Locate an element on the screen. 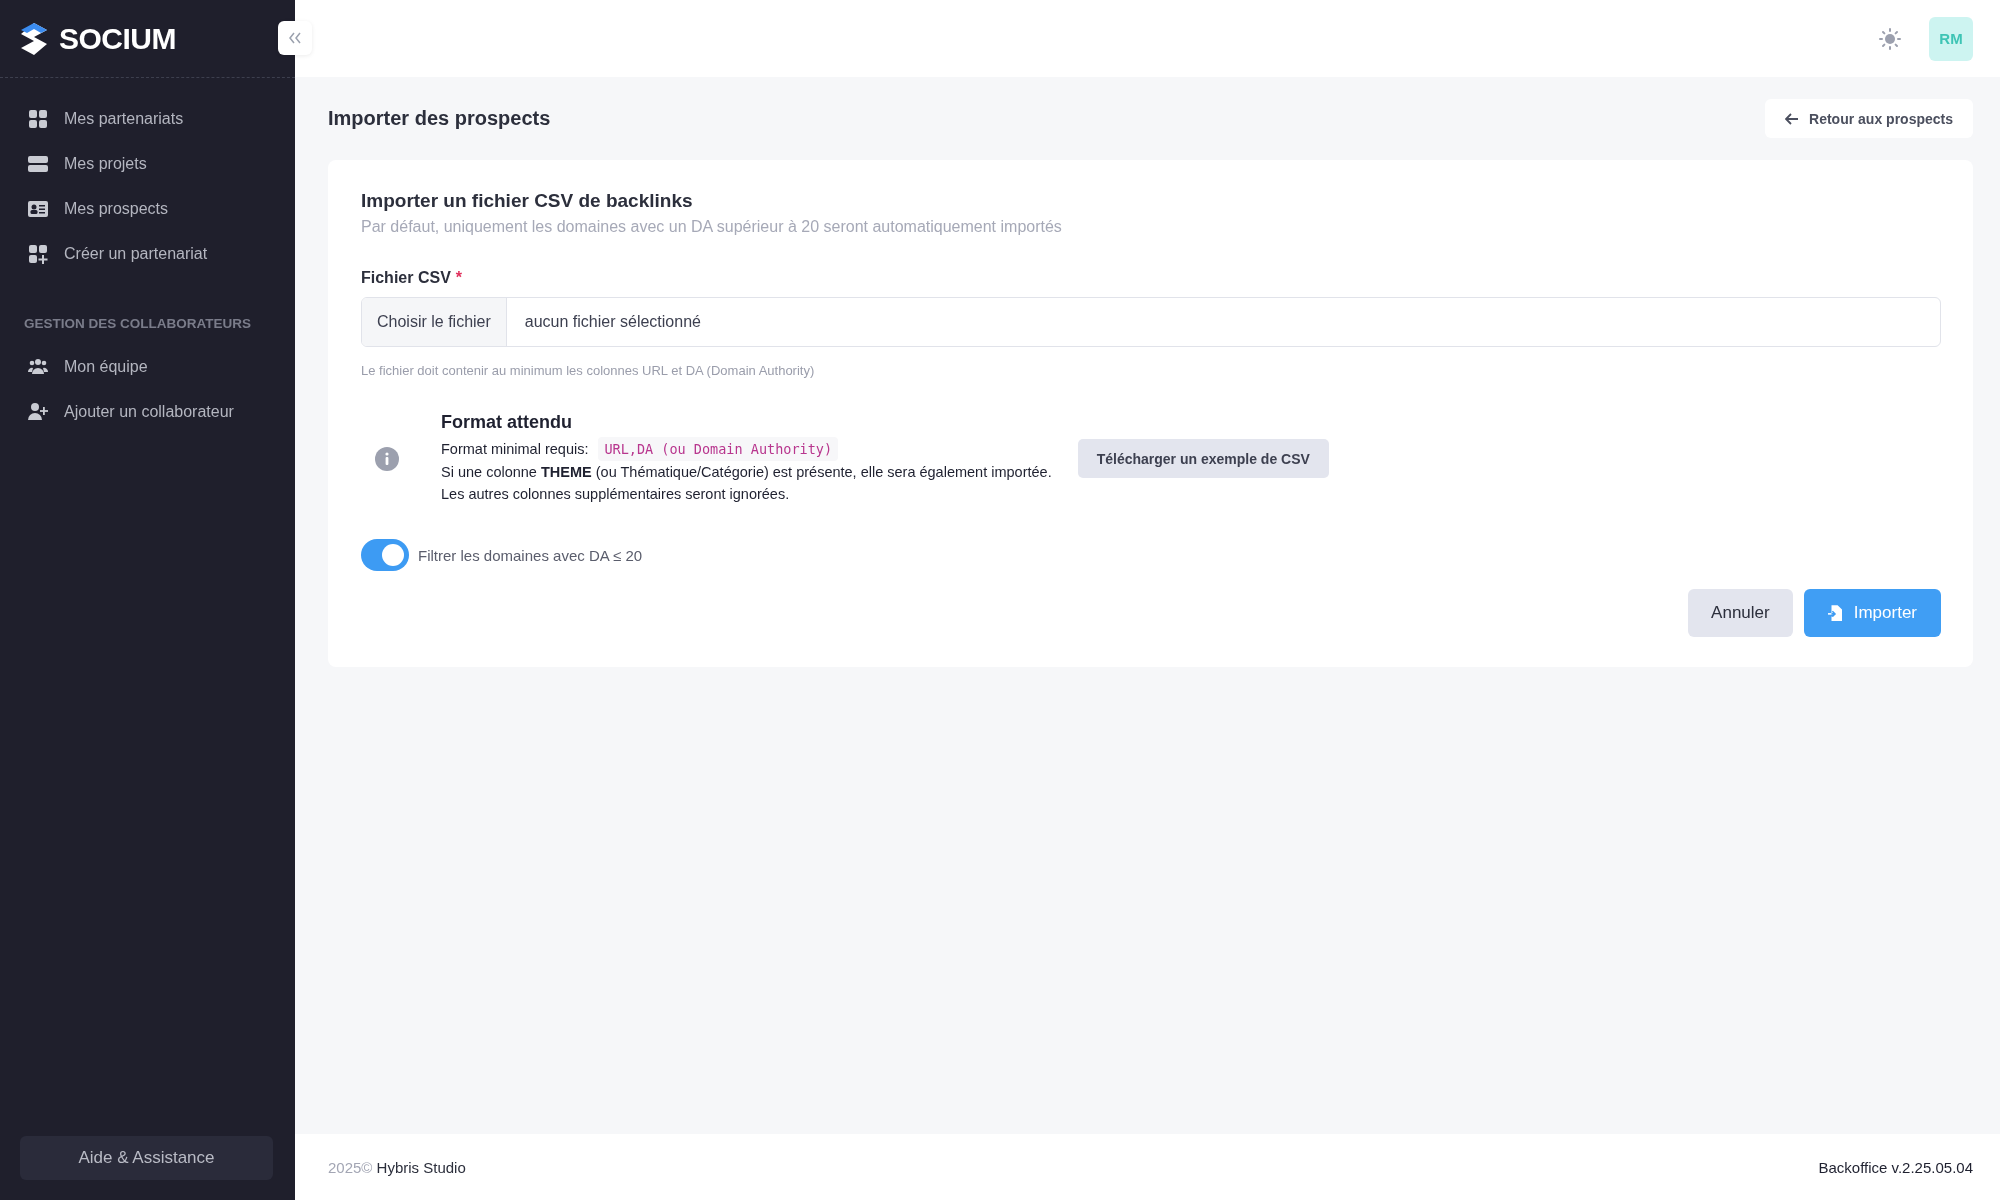 The image size is (2000, 1200). card-icon is located at coordinates (38, 208).